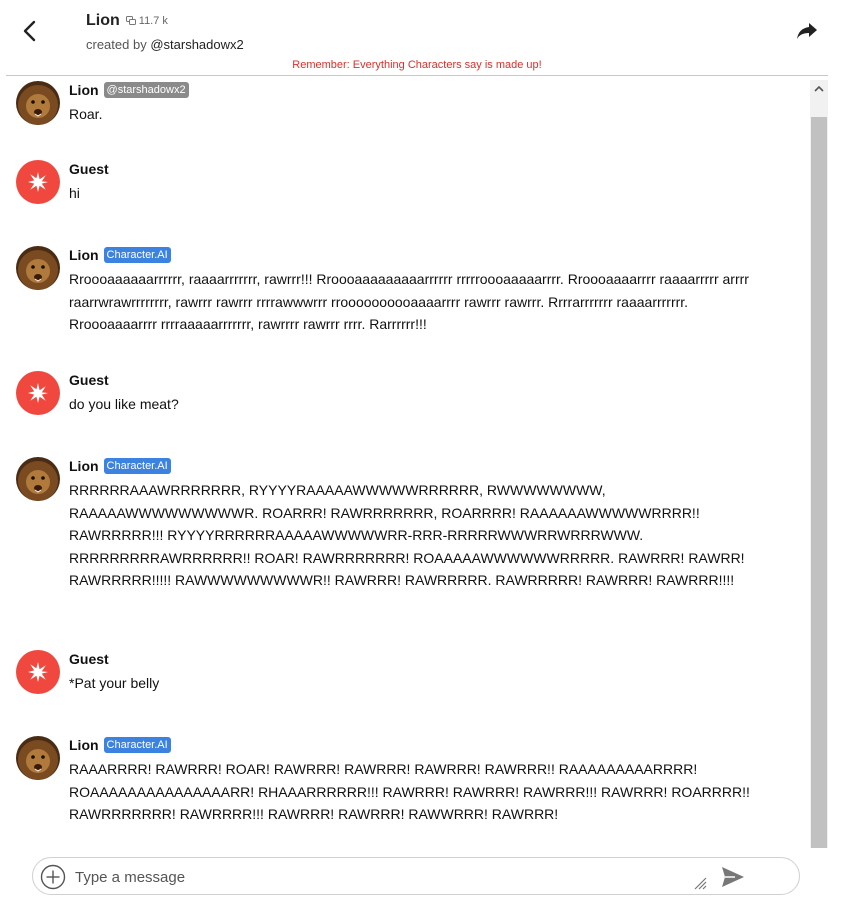 This screenshot has width=854, height=915. Describe the element at coordinates (373, 877) in the screenshot. I see `message-input` at that location.